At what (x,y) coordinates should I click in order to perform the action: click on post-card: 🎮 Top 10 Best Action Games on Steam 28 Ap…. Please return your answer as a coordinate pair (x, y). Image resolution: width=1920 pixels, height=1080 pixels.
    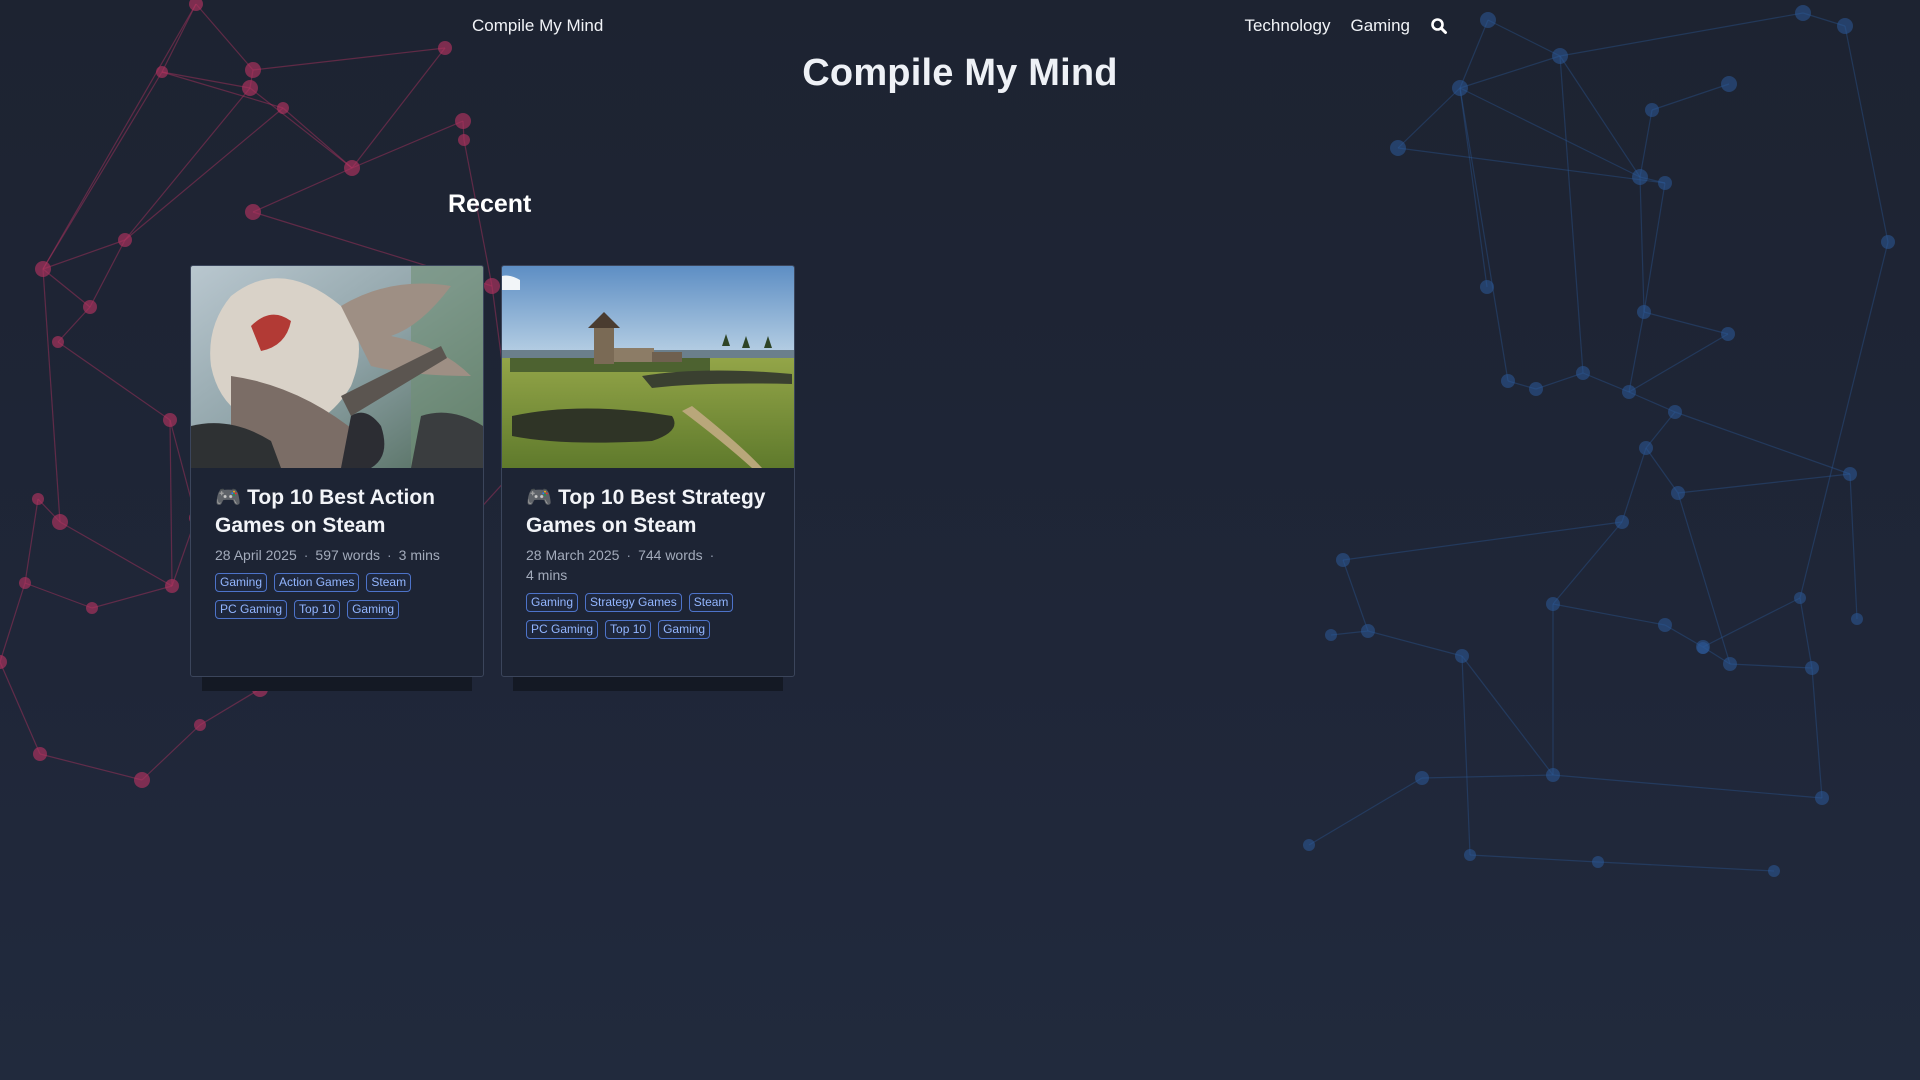
    Looking at the image, I should click on (337, 471).